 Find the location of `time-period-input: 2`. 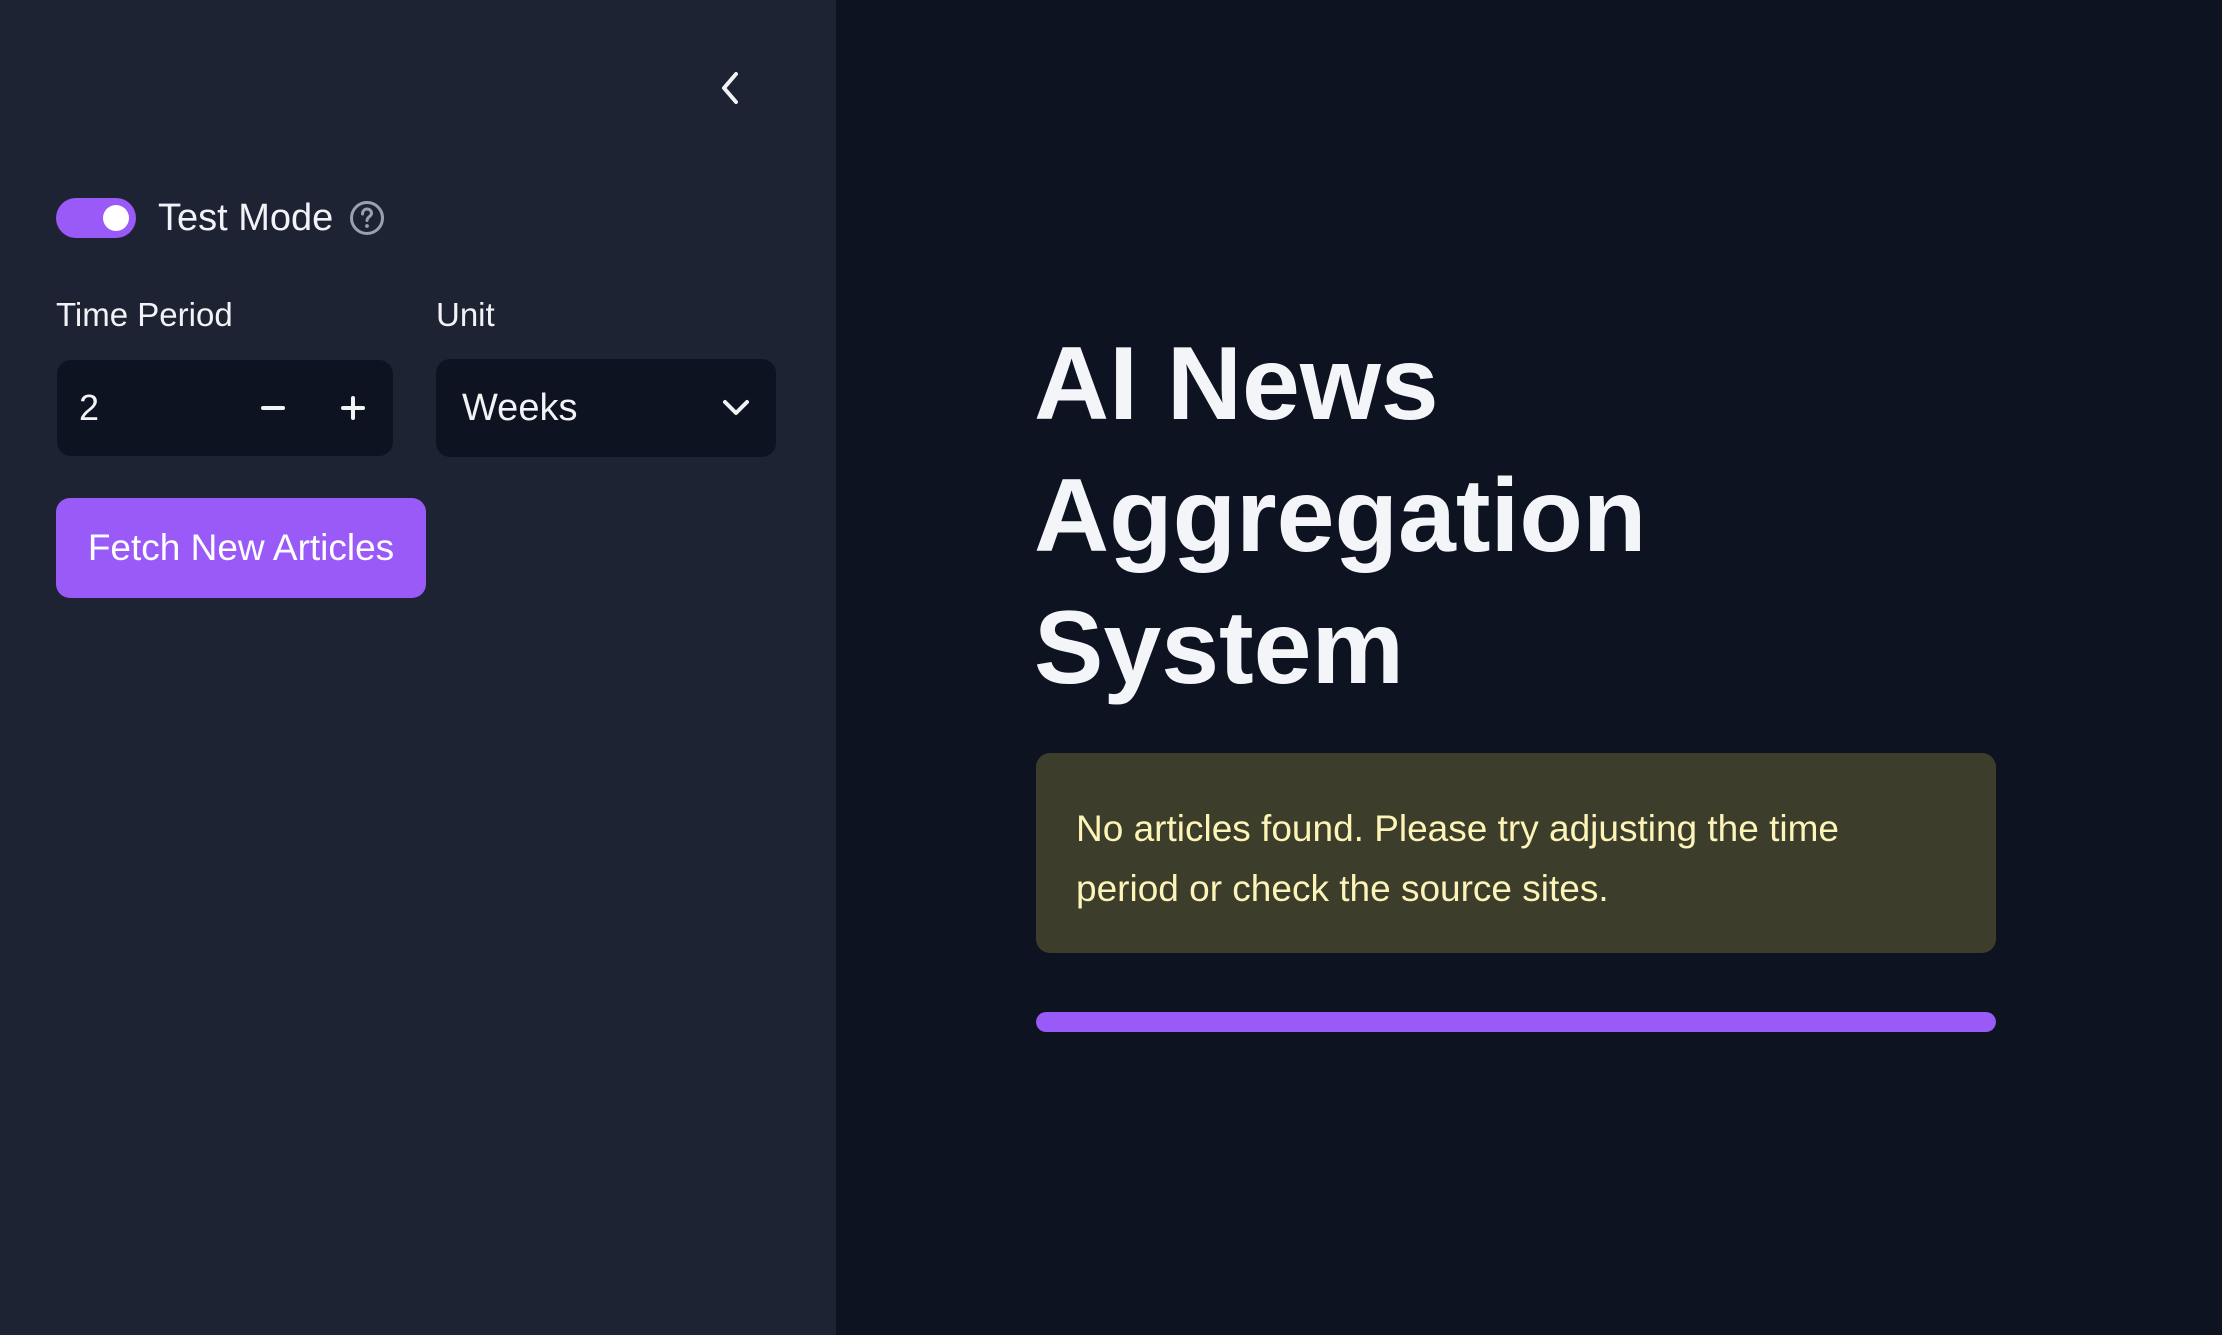

time-period-input: 2 is located at coordinates (225, 408).